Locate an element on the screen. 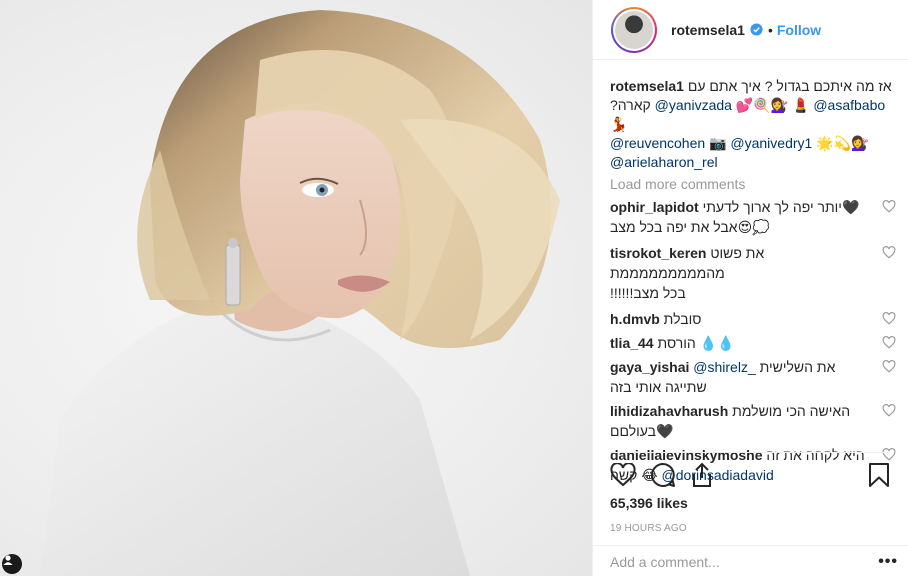 The image size is (908, 576). comment-username: h.dmvb is located at coordinates (635, 319).